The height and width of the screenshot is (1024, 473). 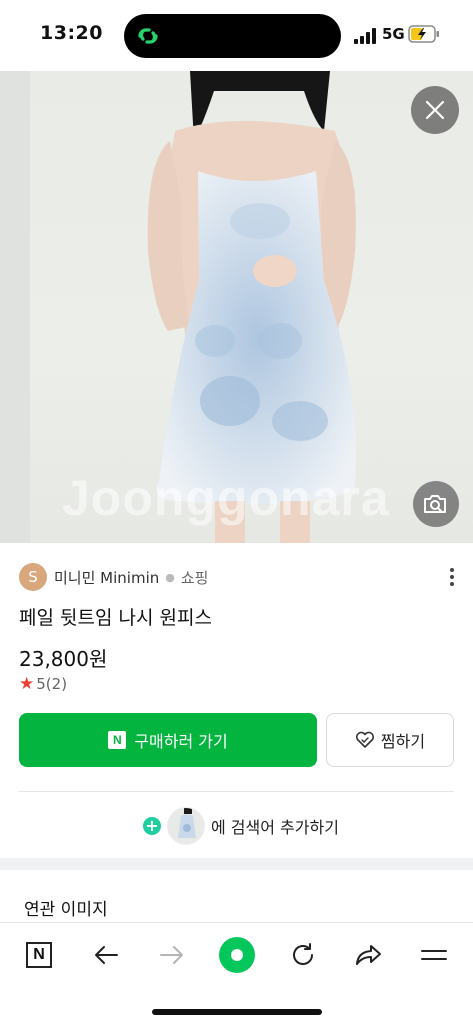 I want to click on bottom-toolbar: N, so click(x=236, y=973).